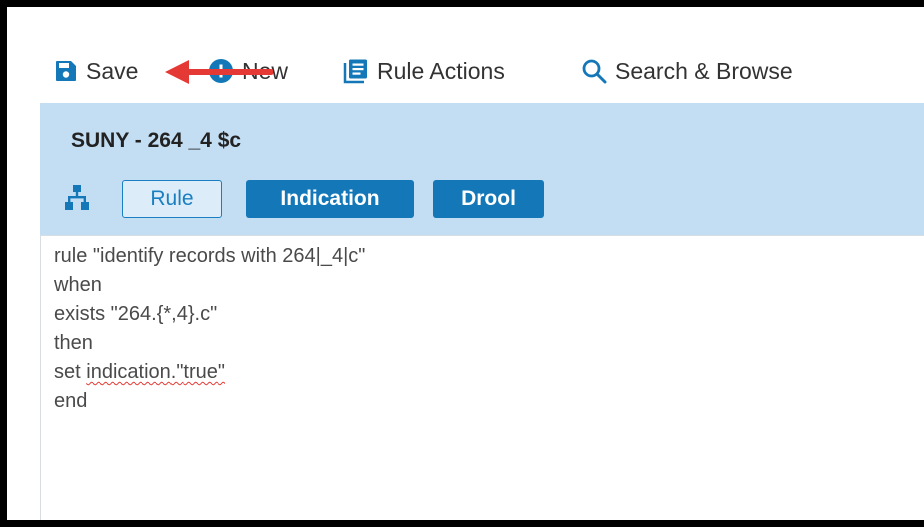 Image resolution: width=924 pixels, height=527 pixels. I want to click on hierarchy-icon, so click(77, 198).